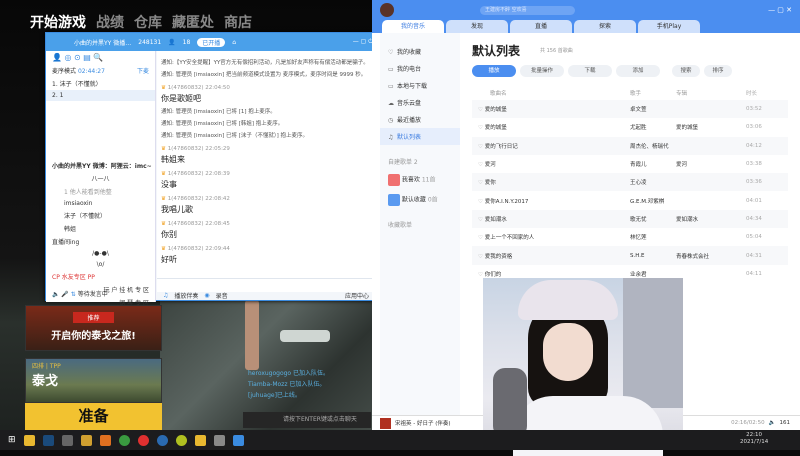  I want to click on channel-tree-item: 八一八, so click(100, 178).